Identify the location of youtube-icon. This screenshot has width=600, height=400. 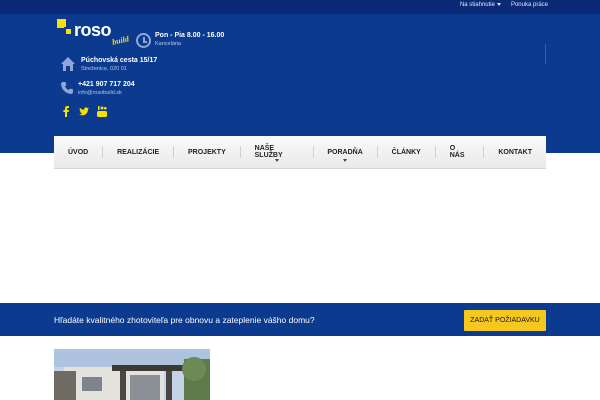
(102, 111).